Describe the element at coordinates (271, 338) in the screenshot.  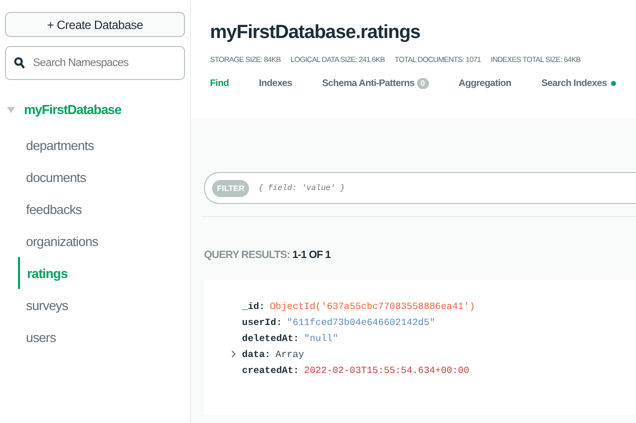
I see `field-key: deletedAt:` at that location.